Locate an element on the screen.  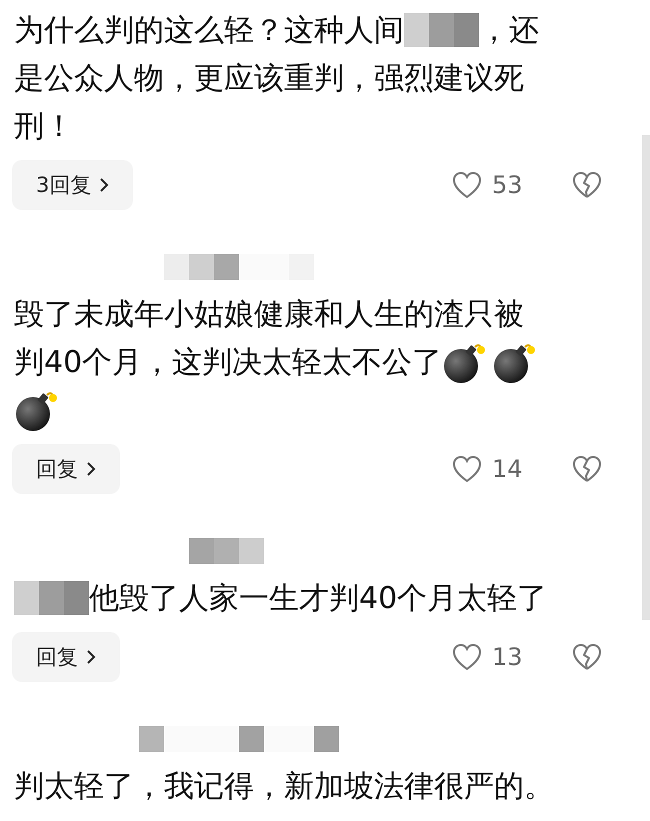
reply-button: 3回复 is located at coordinates (73, 185).